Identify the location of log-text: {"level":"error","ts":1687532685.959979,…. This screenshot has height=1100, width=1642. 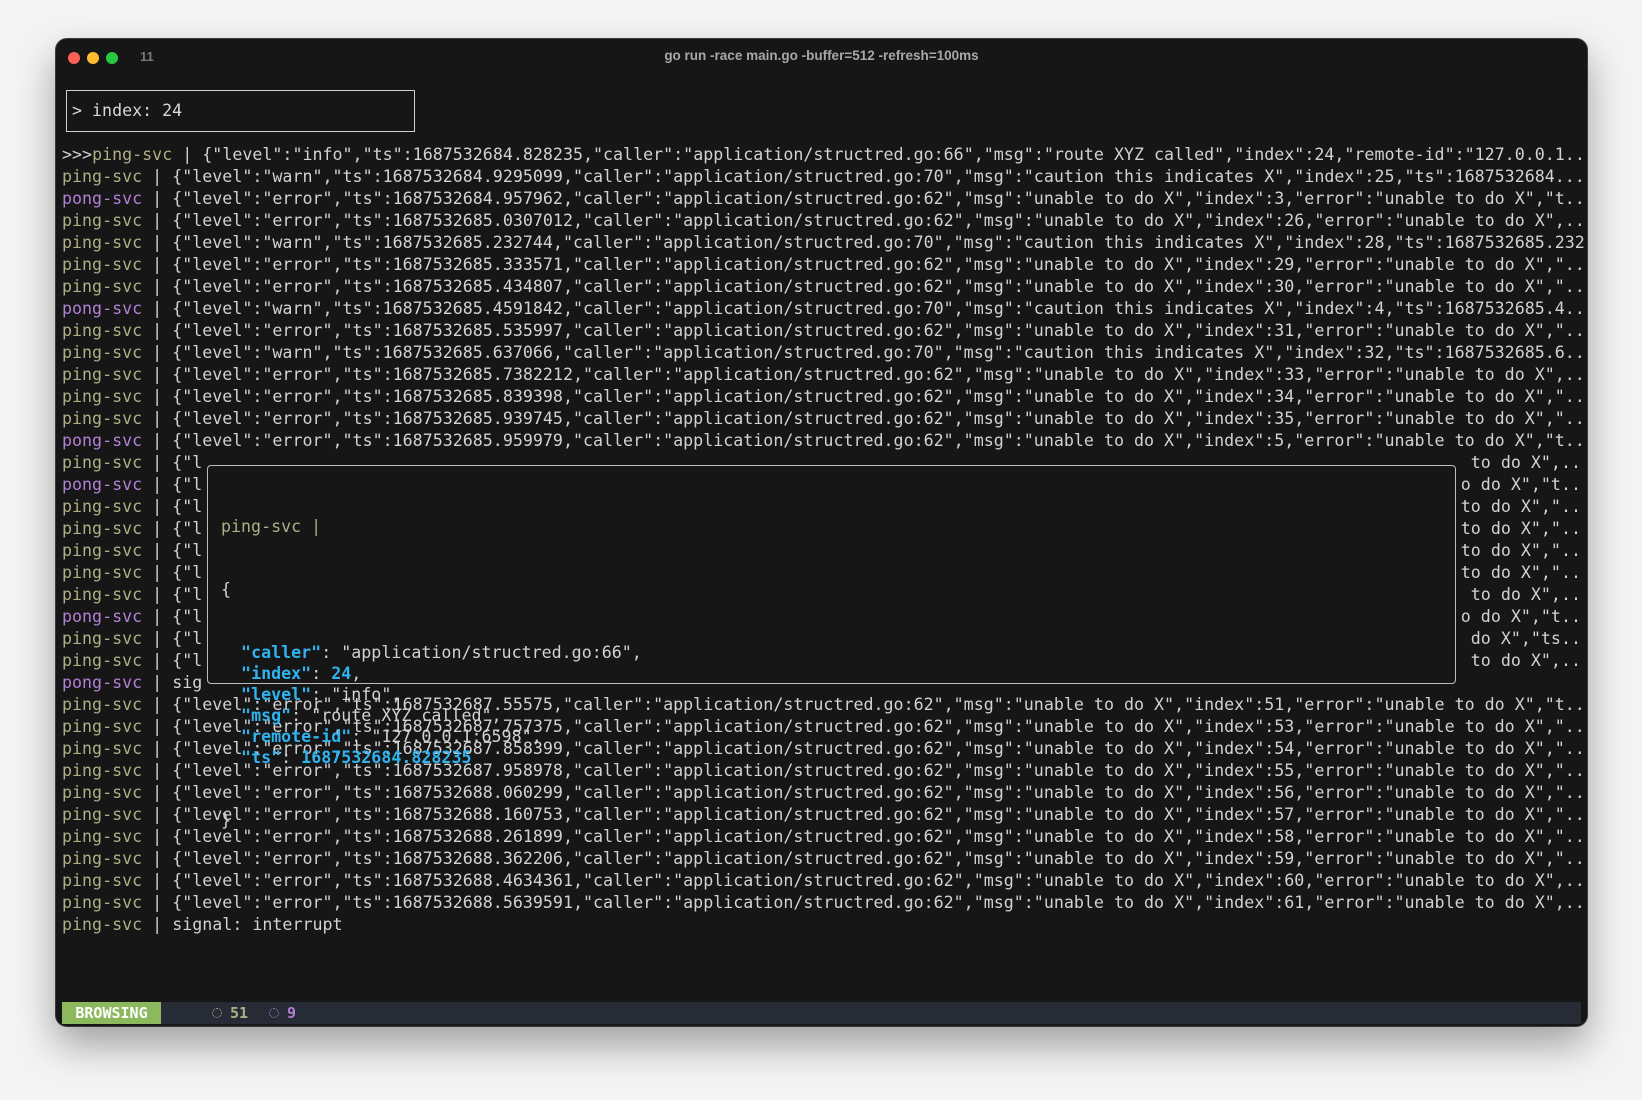
(878, 440).